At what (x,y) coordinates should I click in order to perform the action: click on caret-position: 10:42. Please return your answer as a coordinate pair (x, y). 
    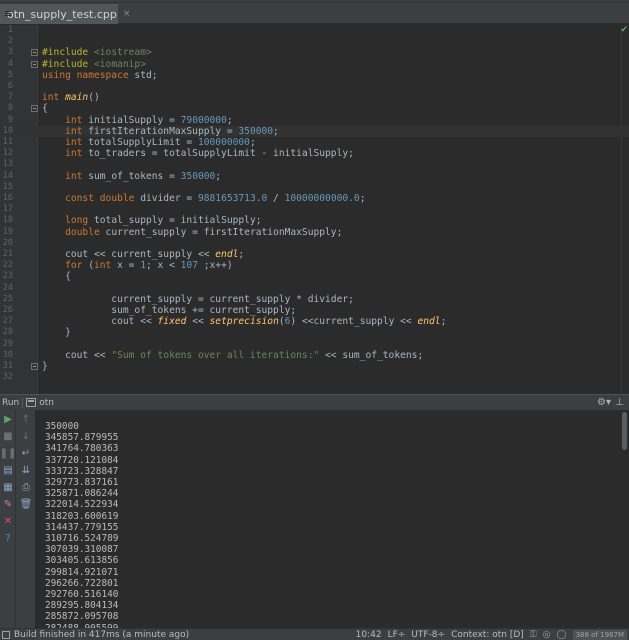
    Looking at the image, I should click on (369, 635).